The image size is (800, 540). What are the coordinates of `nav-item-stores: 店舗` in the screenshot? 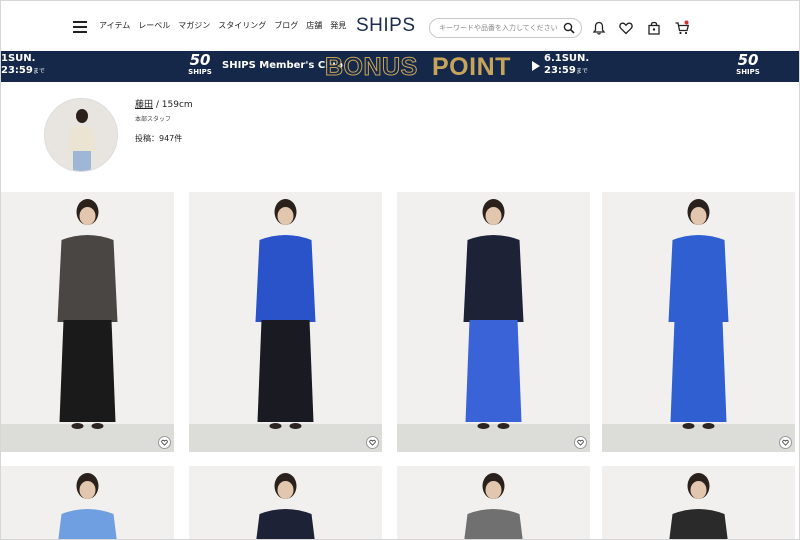 It's located at (314, 25).